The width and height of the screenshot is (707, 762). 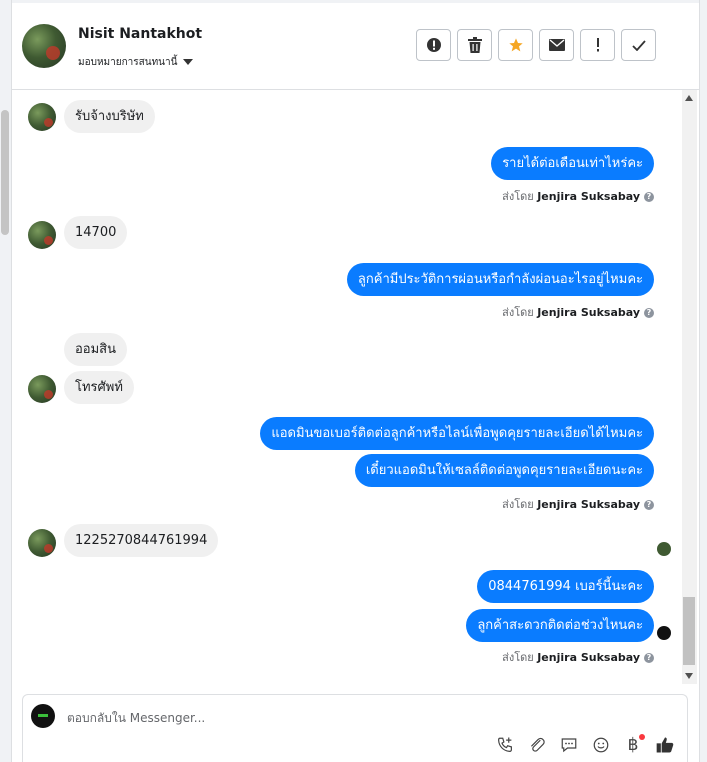 I want to click on done-button, so click(x=638, y=45).